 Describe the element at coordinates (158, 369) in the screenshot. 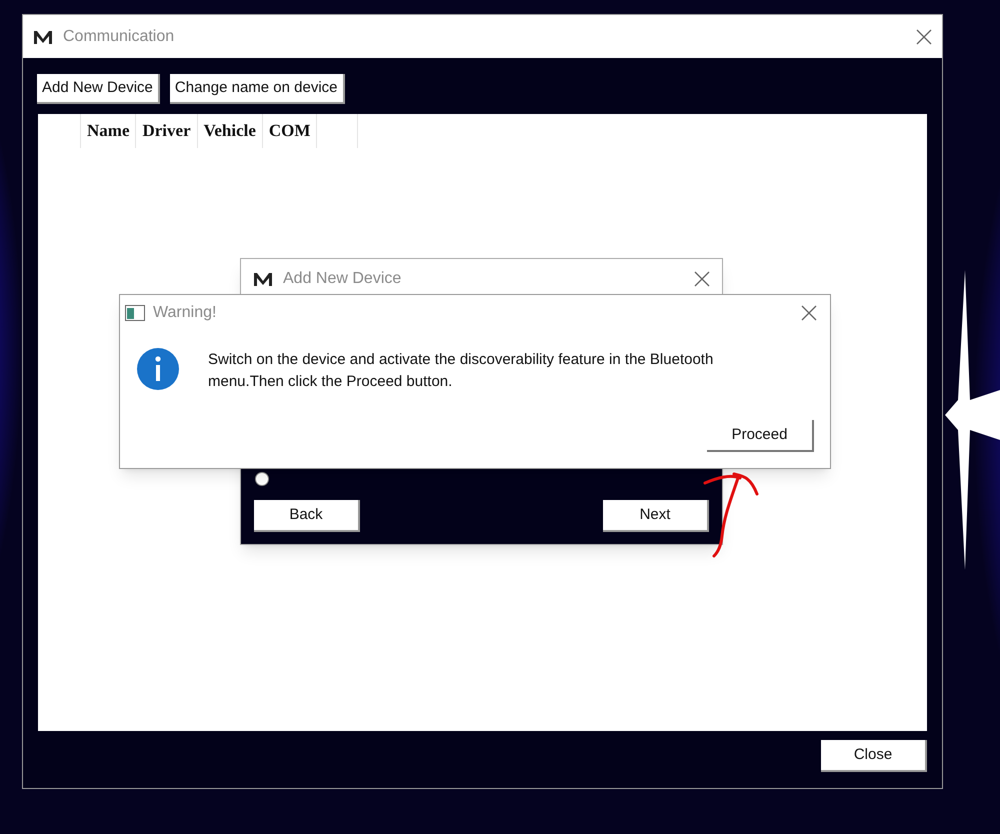

I see `info-icon` at that location.